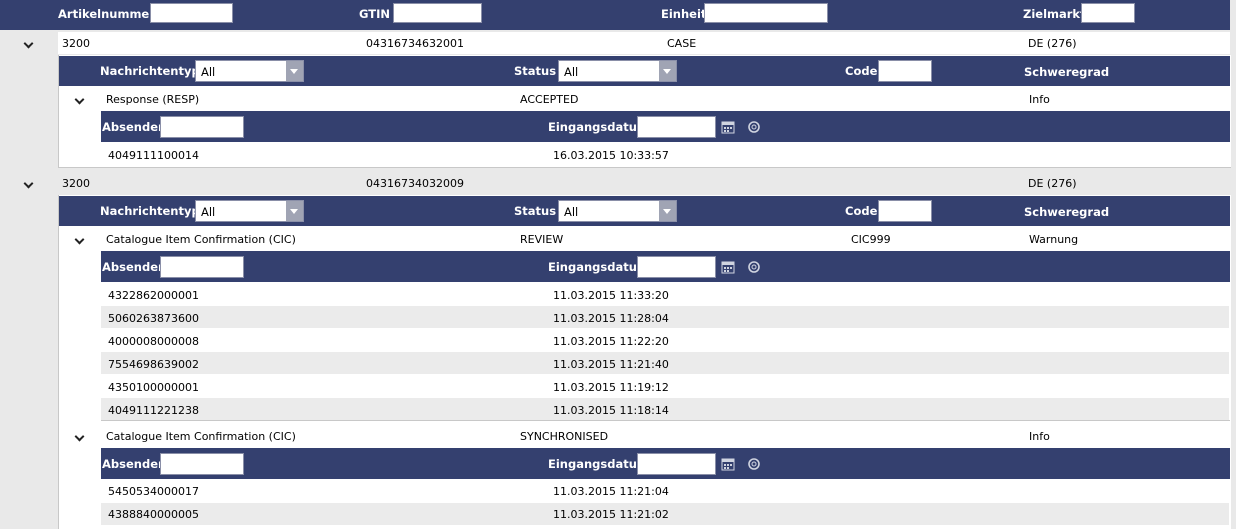  What do you see at coordinates (153, 295) in the screenshot?
I see `entry-absender: 4322862000001` at bounding box center [153, 295].